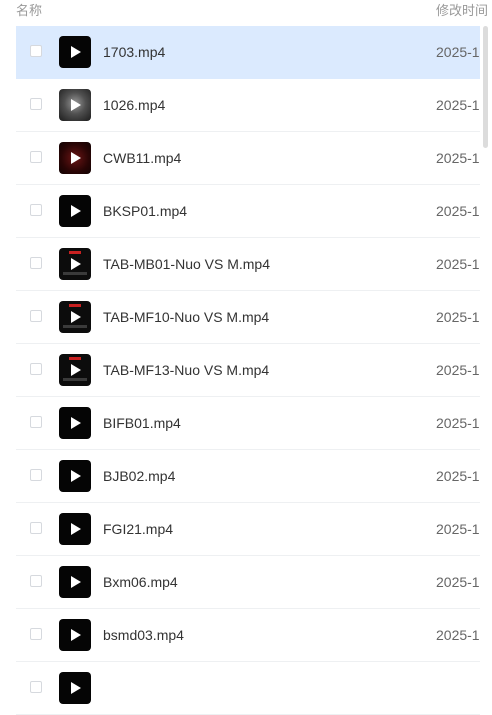 This screenshot has height=715, width=492. I want to click on file-name: TAB-MF10-Nuo VS M.mp4, so click(186, 317).